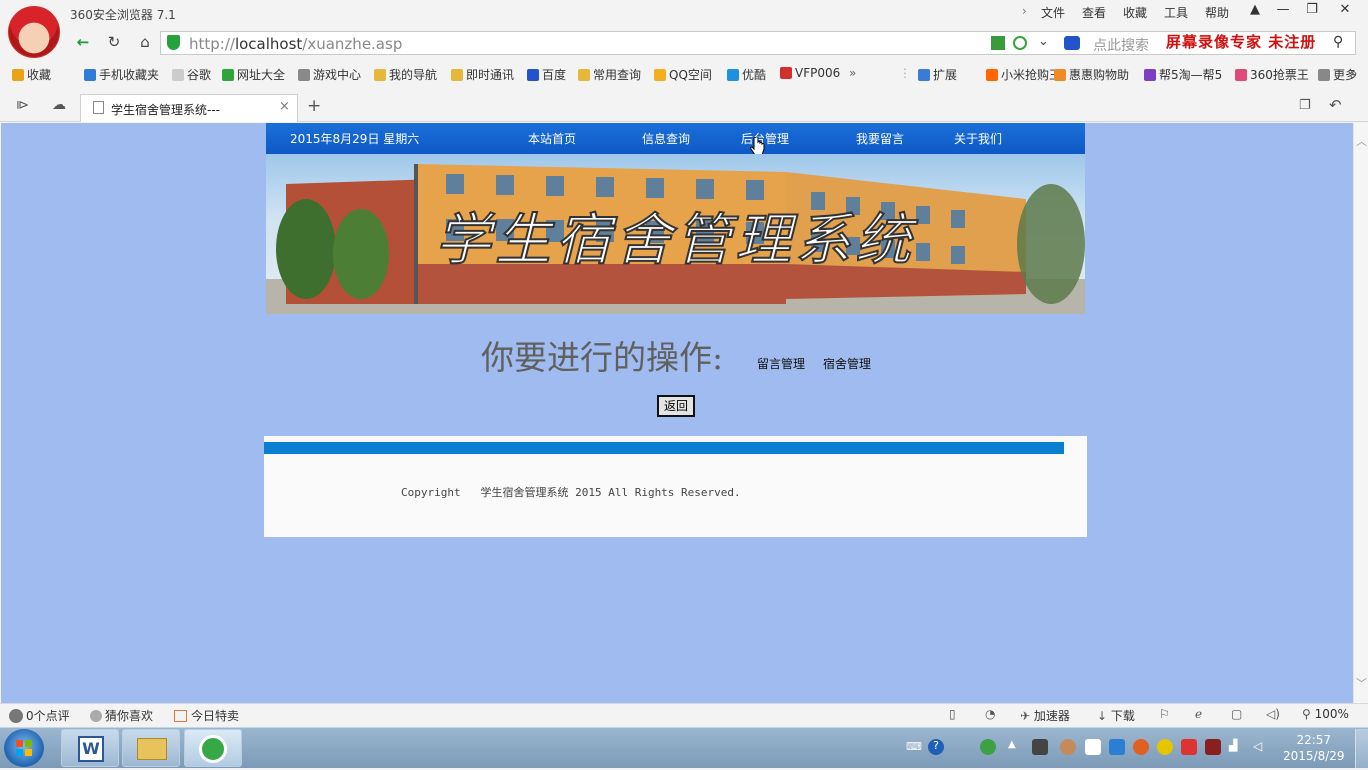  Describe the element at coordinates (1043, 41) in the screenshot. I see `chevron-down-icon: ⌄` at that location.